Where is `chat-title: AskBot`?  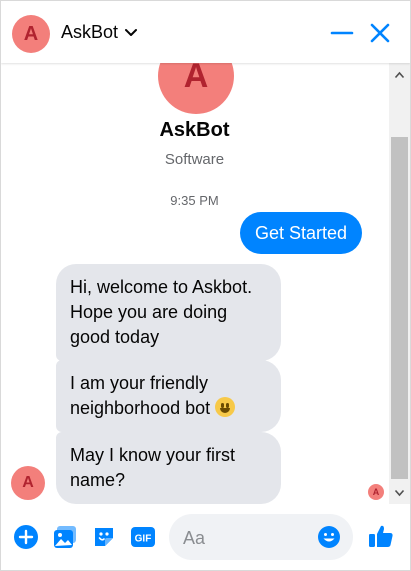
chat-title: AskBot is located at coordinates (90, 32).